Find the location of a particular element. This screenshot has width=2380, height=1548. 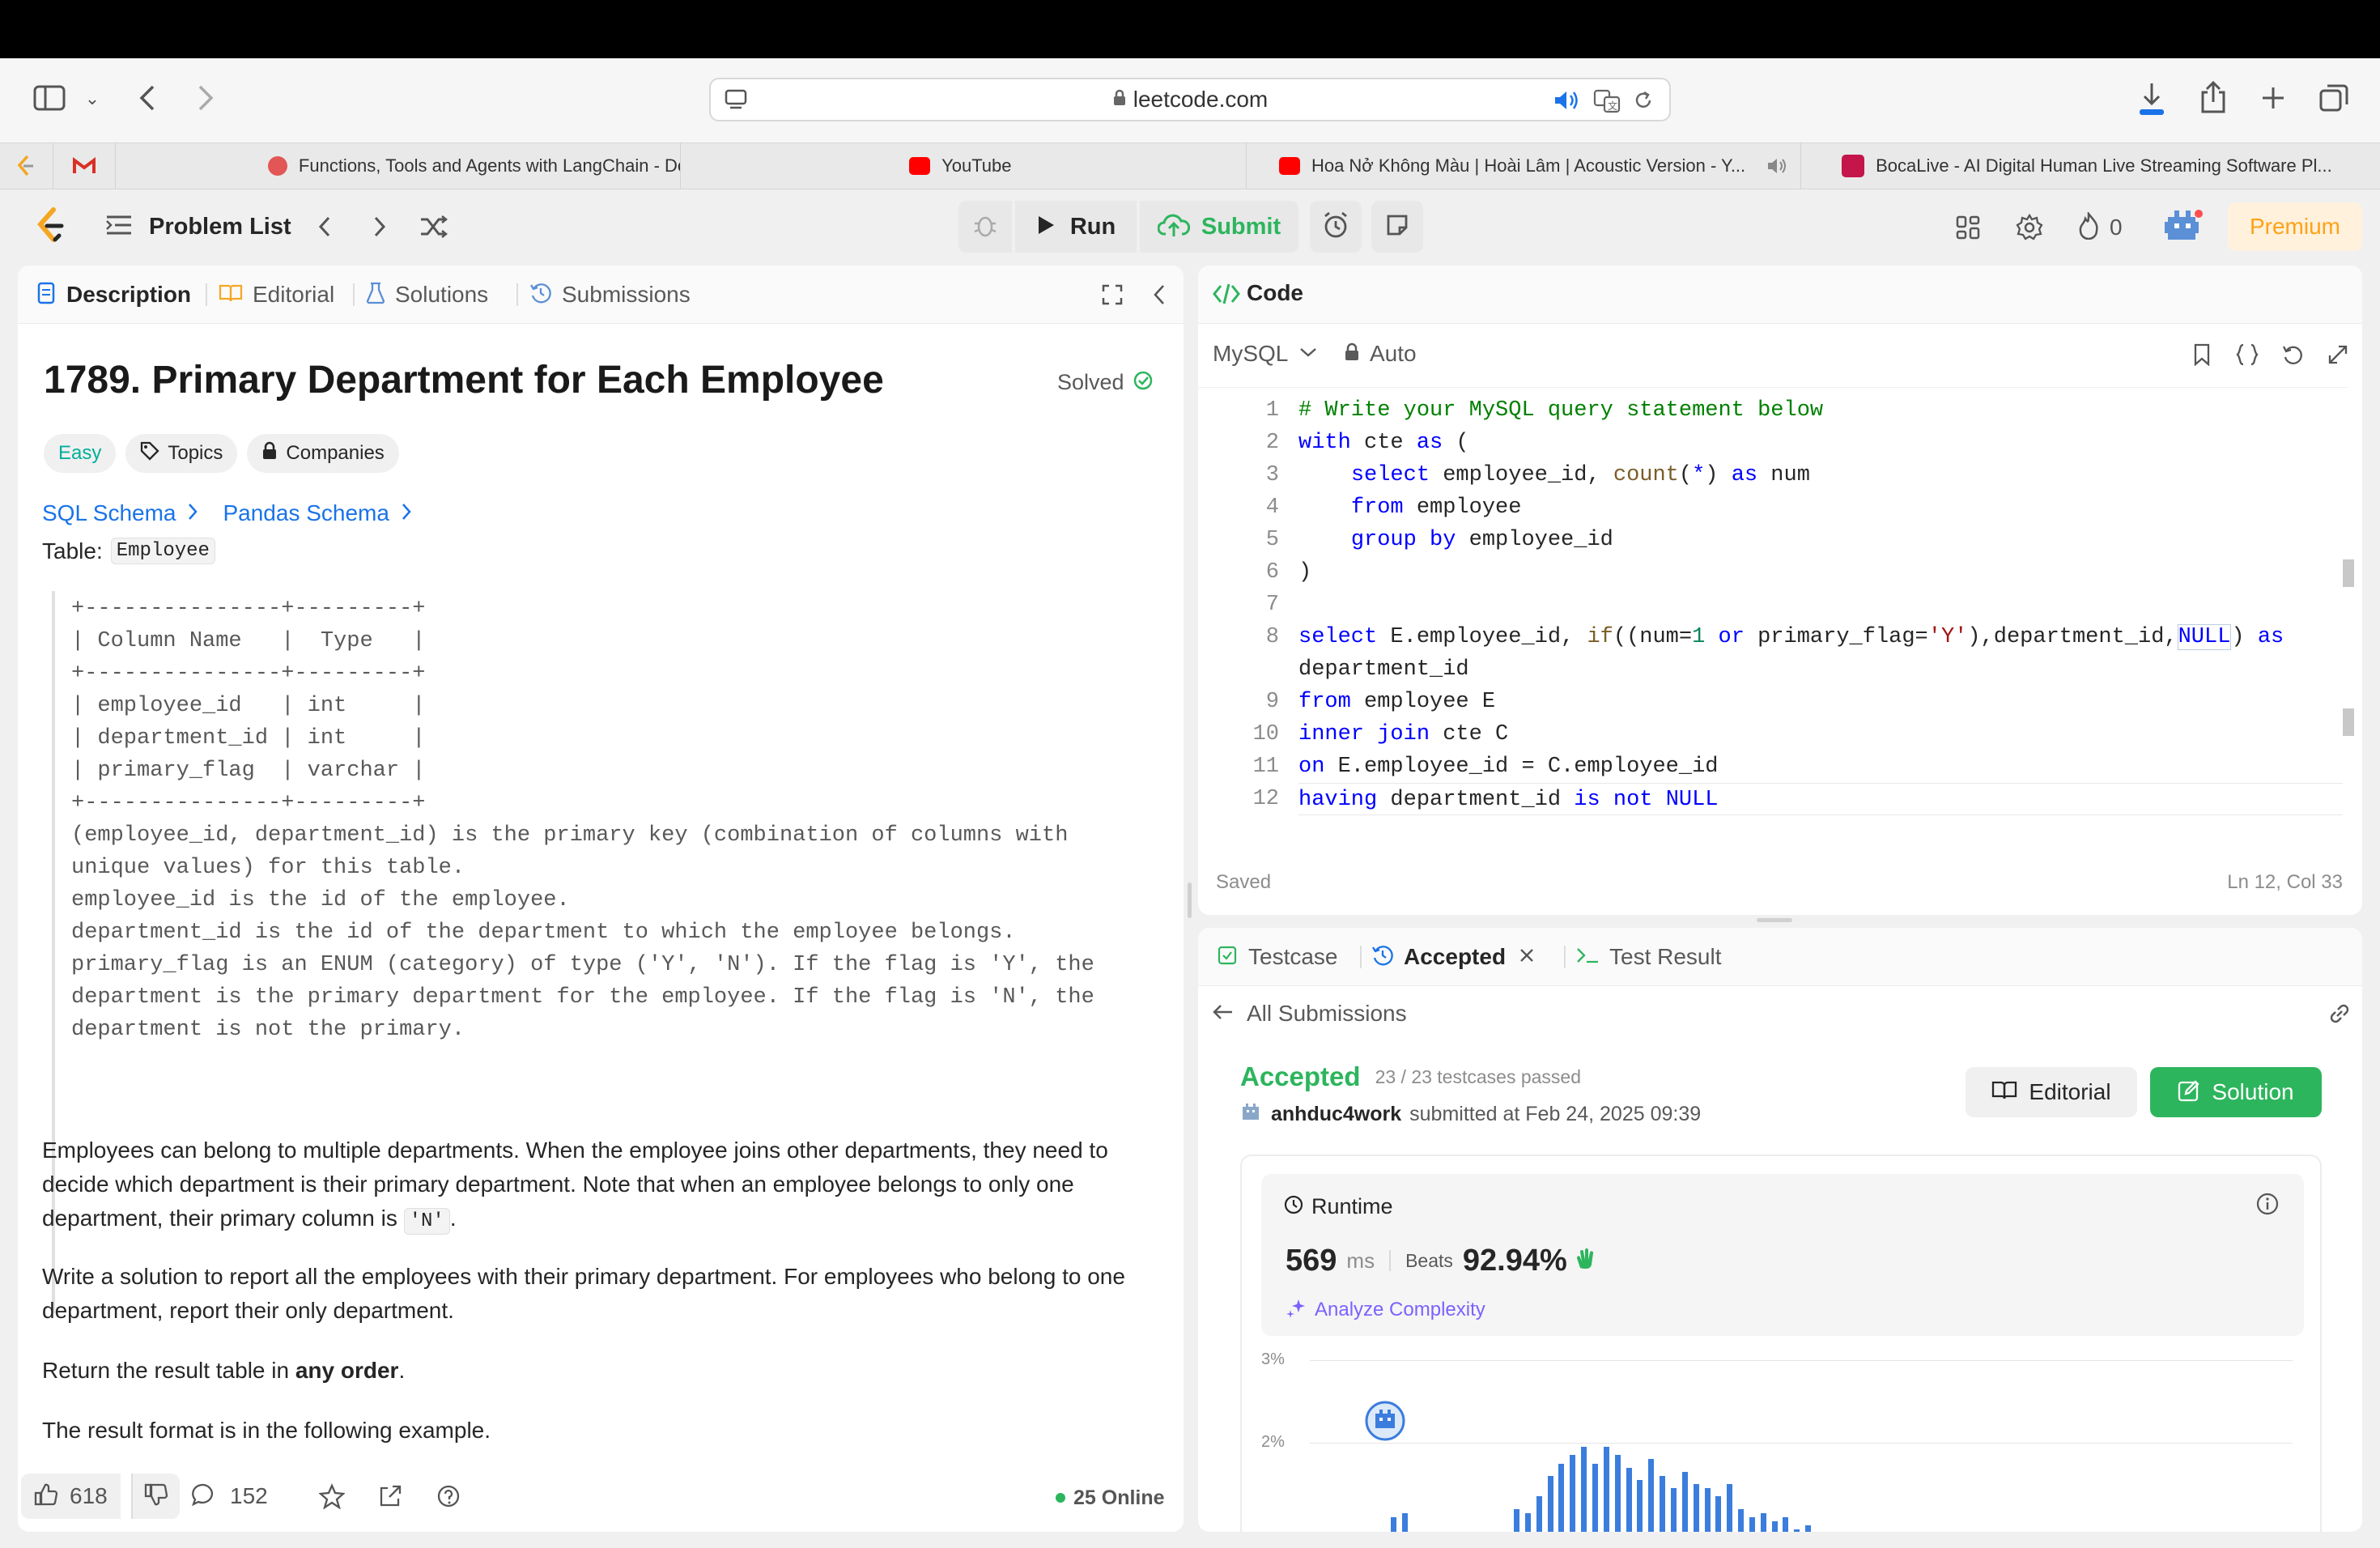

notes-button is located at coordinates (1397, 227).